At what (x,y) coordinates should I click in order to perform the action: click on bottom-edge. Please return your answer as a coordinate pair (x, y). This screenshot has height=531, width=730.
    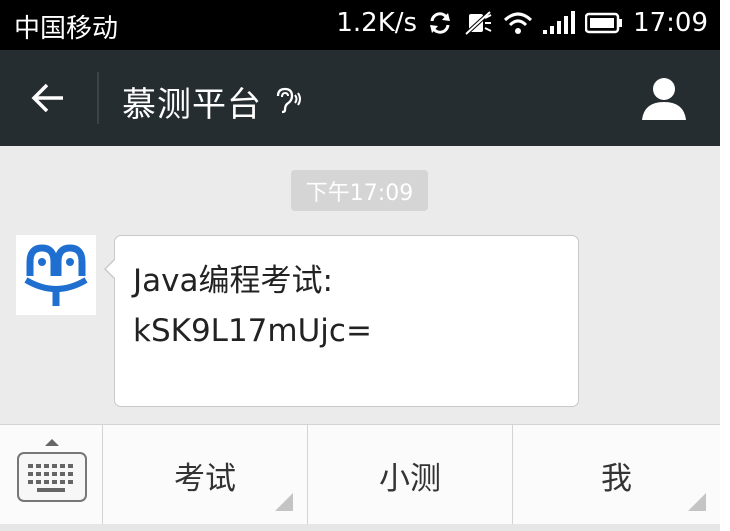
    Looking at the image, I should click on (360, 527).